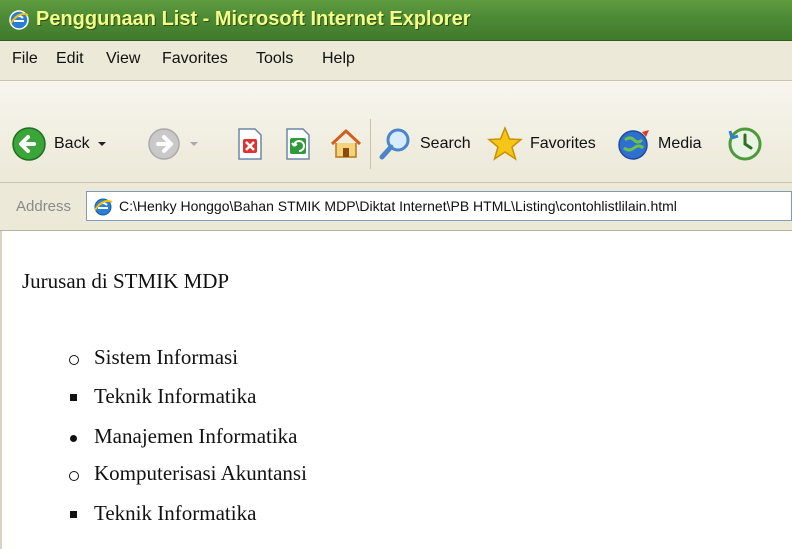  I want to click on refresh-icon, so click(298, 144).